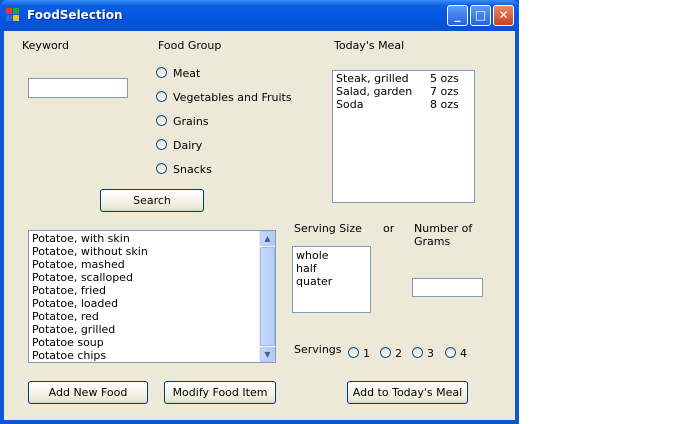 This screenshot has height=424, width=696. What do you see at coordinates (447, 287) in the screenshot?
I see `grams-input` at bounding box center [447, 287].